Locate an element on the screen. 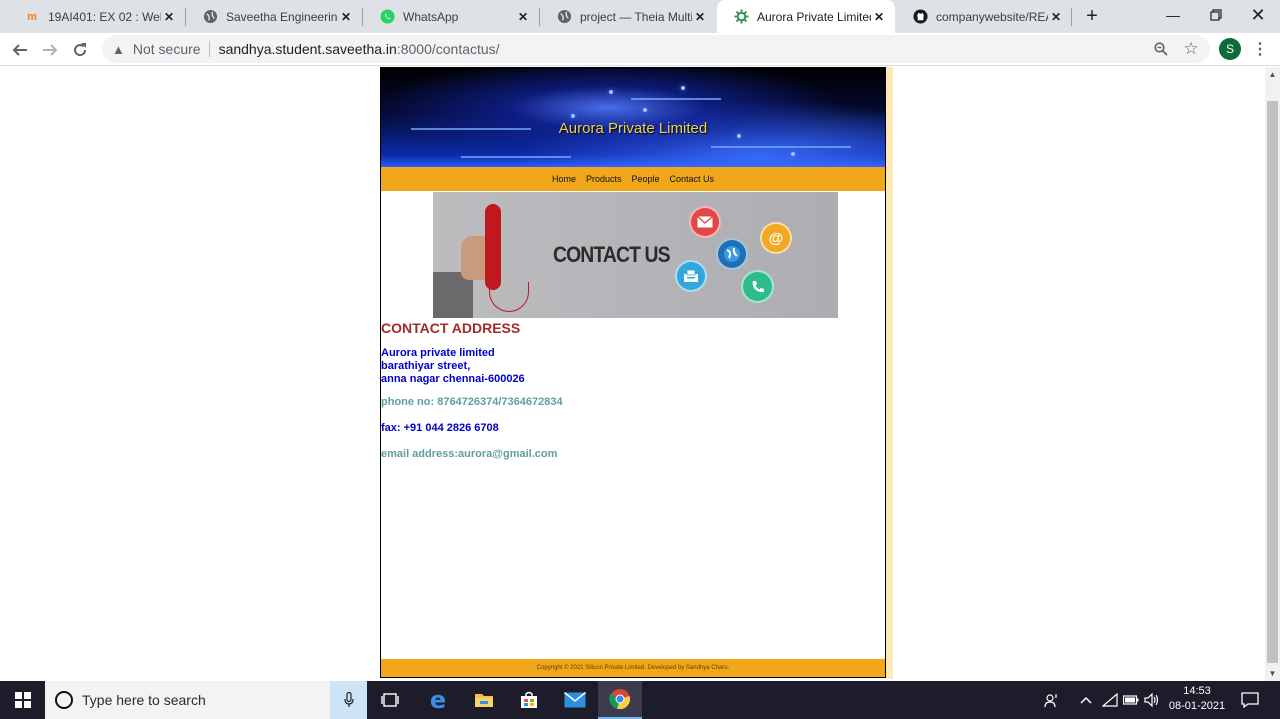 The image size is (1280, 719). profile-avatar: S is located at coordinates (1230, 49).